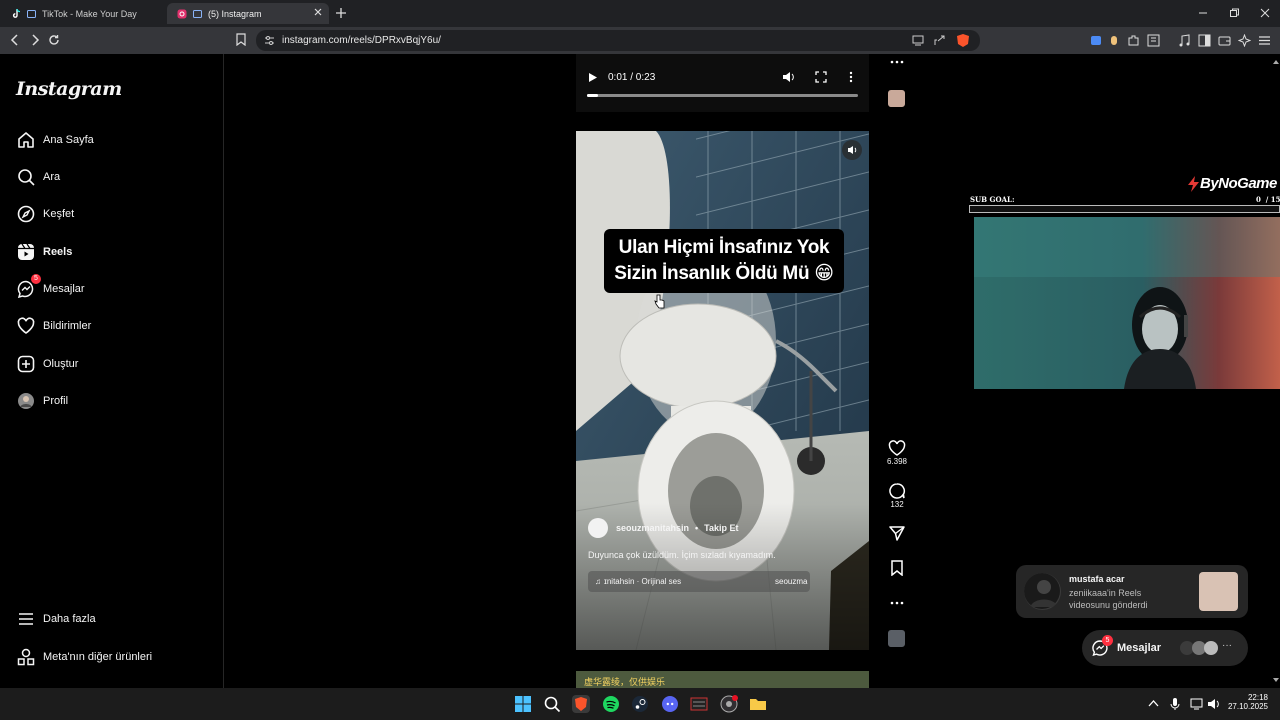 Image resolution: width=1280 pixels, height=720 pixels. I want to click on plus-icon, so click(26, 364).